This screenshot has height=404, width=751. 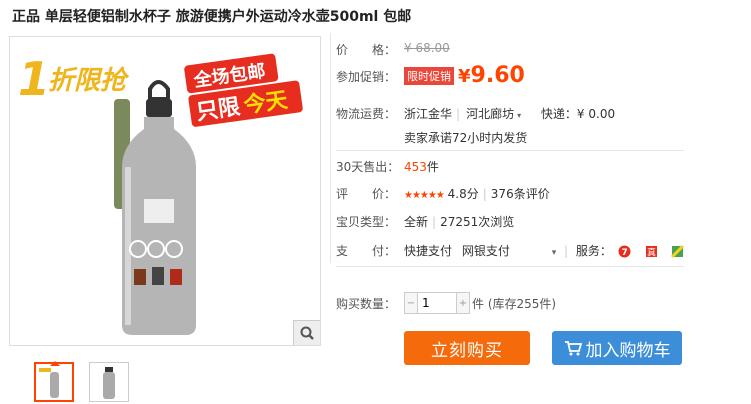 What do you see at coordinates (34, 79) in the screenshot?
I see `banner-one-text: 1` at bounding box center [34, 79].